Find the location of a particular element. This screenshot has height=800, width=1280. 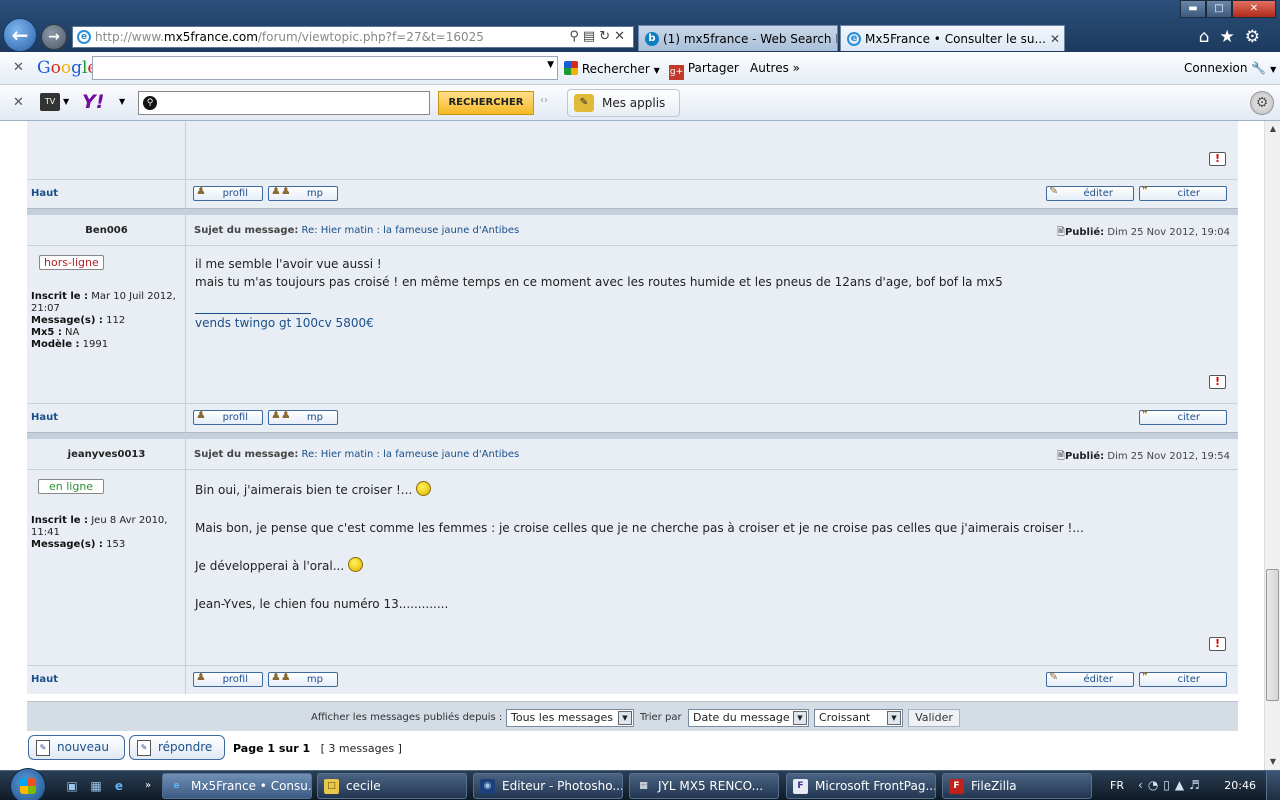

language-indicator: FR is located at coordinates (1117, 785).